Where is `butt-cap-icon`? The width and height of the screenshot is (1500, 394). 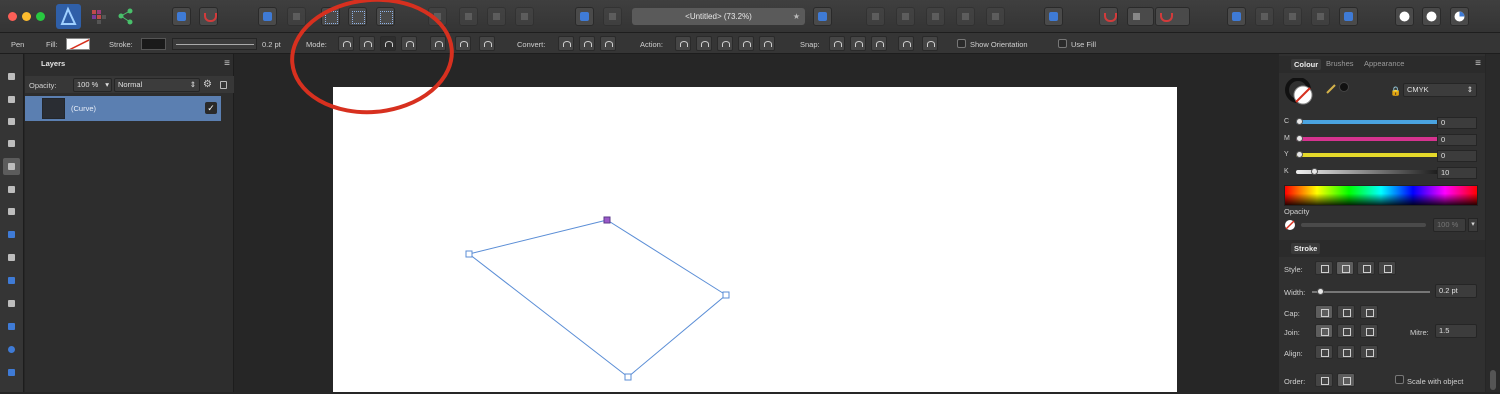 butt-cap-icon is located at coordinates (1324, 312).